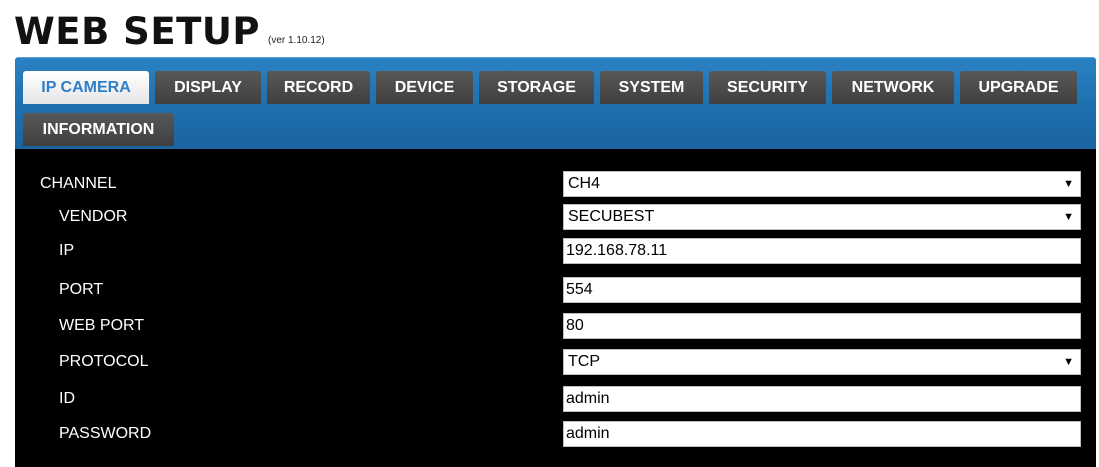 The image size is (1099, 467). What do you see at coordinates (78, 183) in the screenshot?
I see `channel-label: CHANNEL` at bounding box center [78, 183].